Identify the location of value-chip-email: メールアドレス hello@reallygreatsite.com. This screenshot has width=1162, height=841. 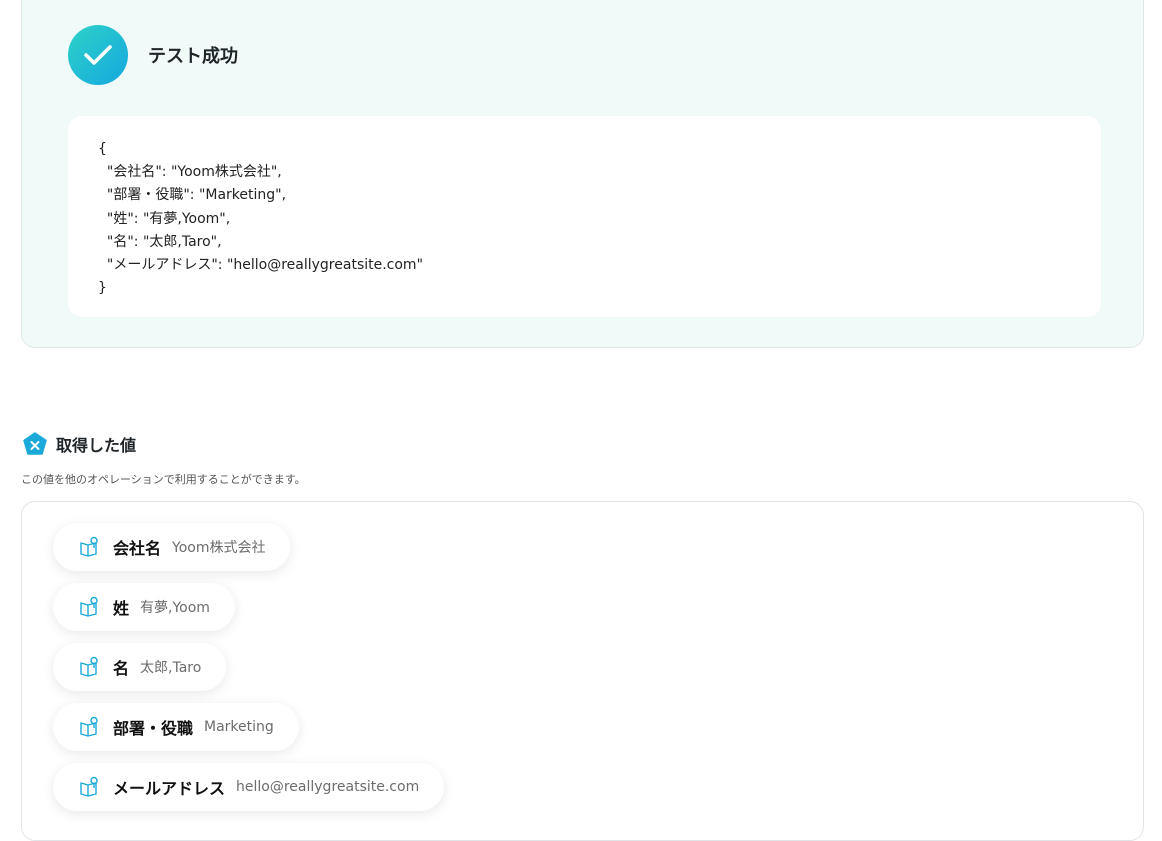
(249, 787).